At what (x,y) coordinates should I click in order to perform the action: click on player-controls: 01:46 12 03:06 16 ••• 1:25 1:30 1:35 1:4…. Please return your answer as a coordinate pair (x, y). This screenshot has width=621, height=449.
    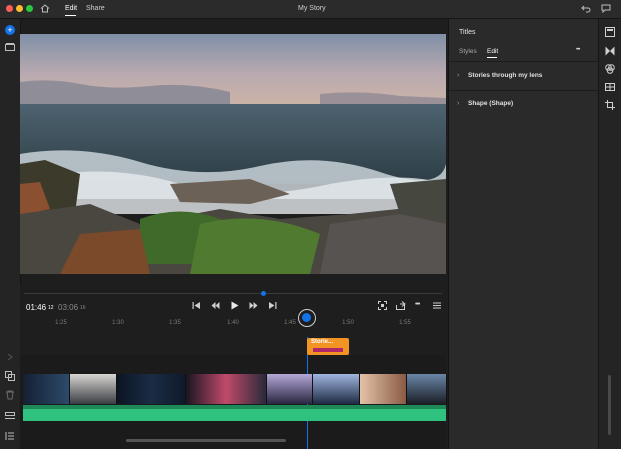
    Looking at the image, I should click on (233, 320).